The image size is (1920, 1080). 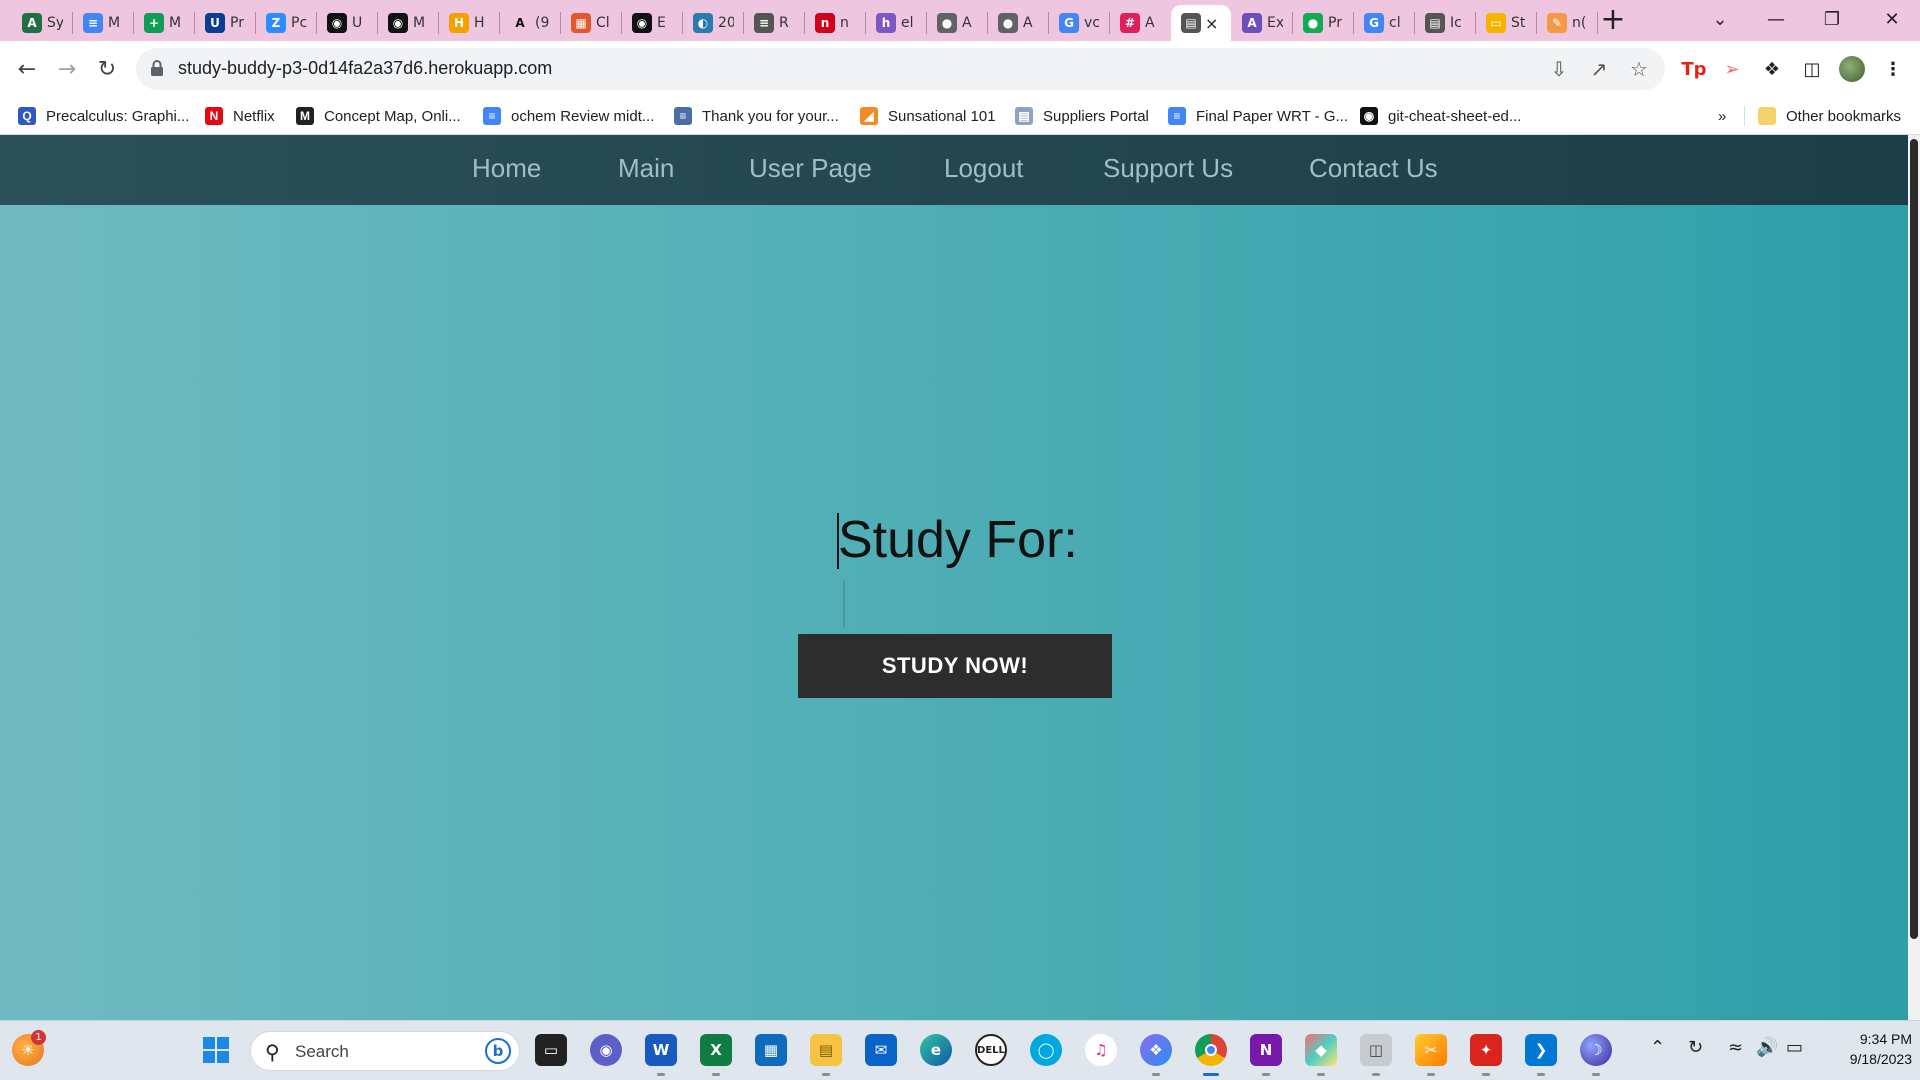 I want to click on minimize-icon: —, so click(x=1776, y=20).